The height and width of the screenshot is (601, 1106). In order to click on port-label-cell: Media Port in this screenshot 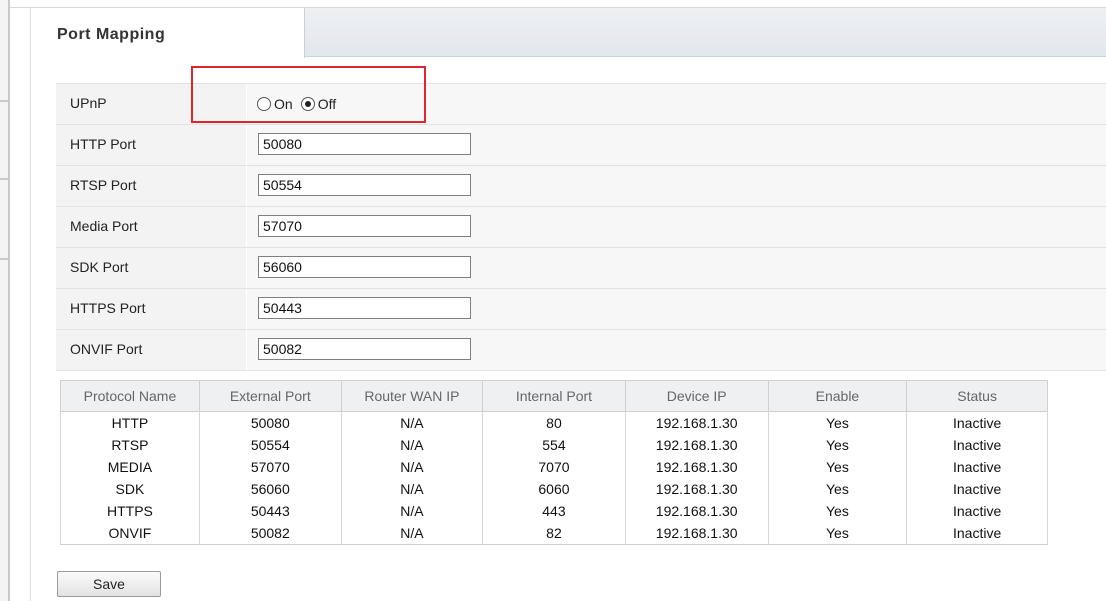, I will do `click(151, 227)`.